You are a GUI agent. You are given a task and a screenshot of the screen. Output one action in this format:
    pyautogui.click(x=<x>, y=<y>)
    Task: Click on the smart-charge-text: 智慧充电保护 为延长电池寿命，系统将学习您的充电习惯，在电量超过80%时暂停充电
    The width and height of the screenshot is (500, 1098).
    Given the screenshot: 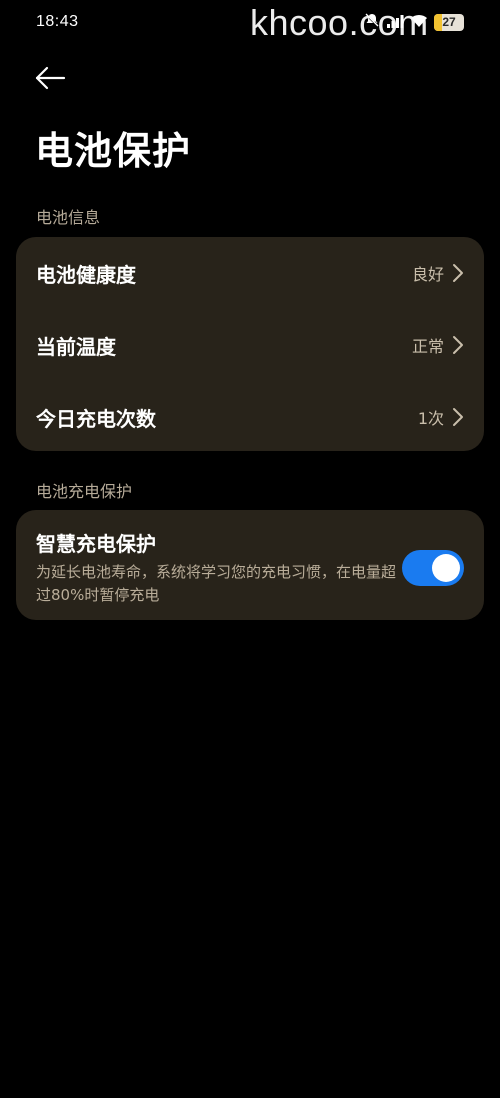 What is the action you would take?
    pyautogui.click(x=219, y=567)
    